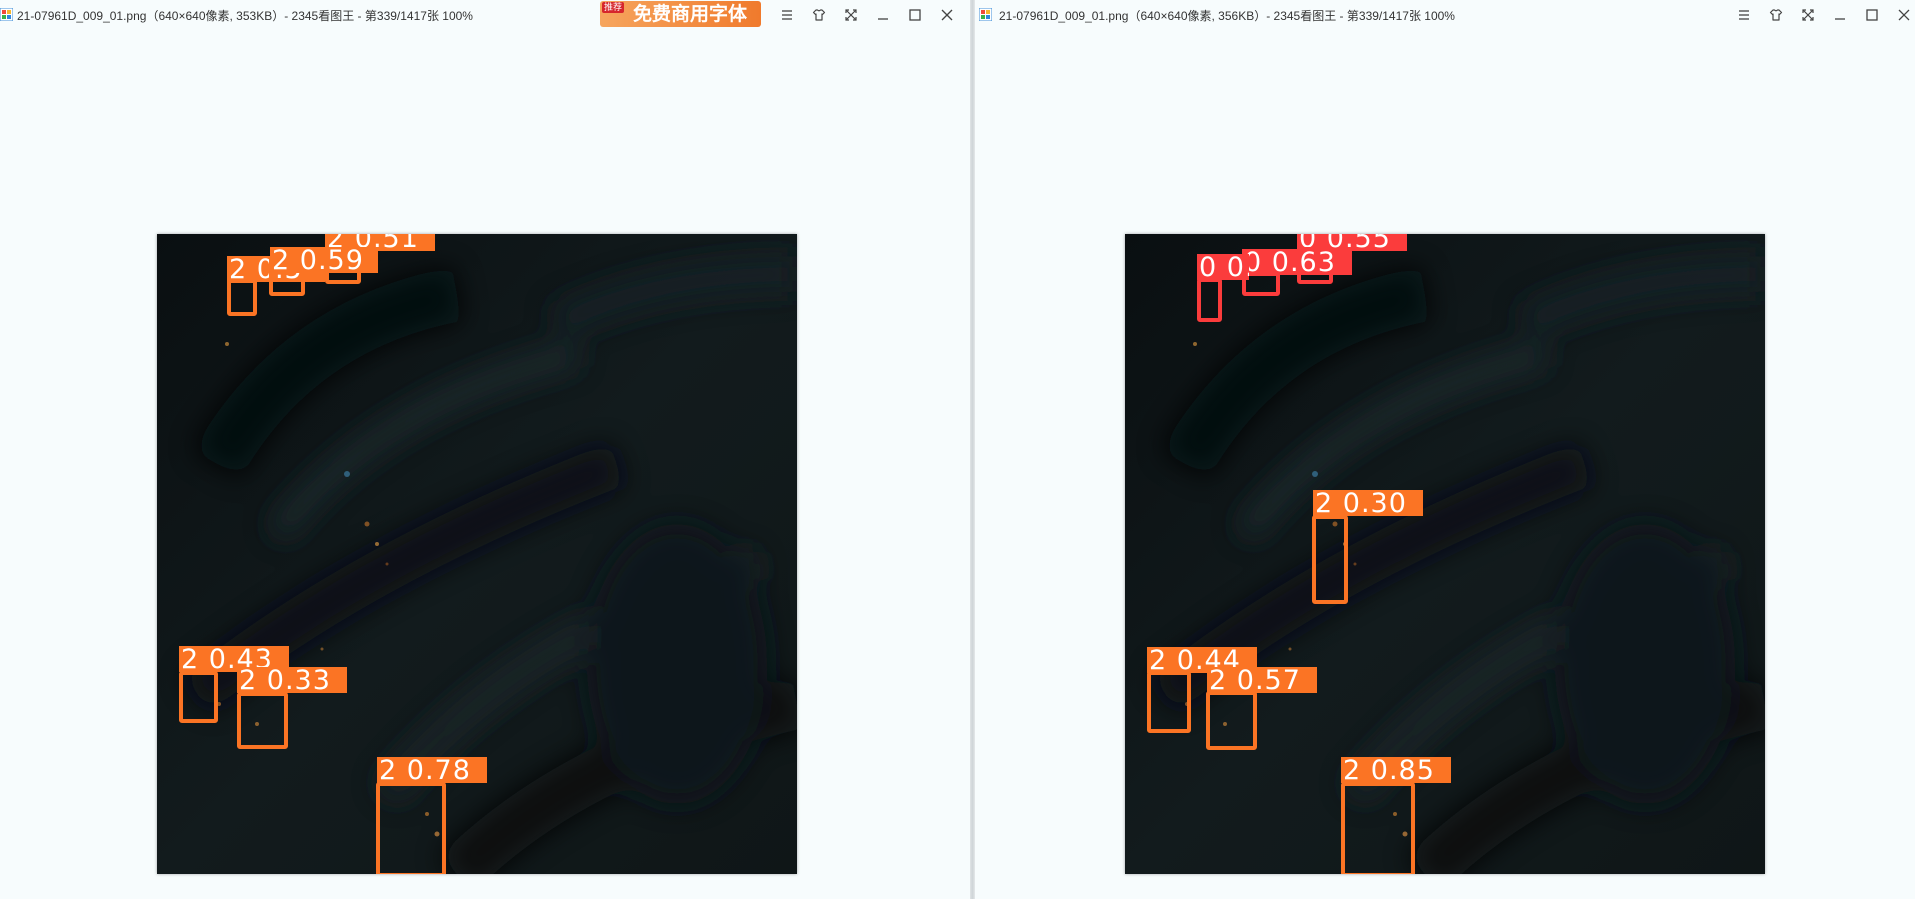  What do you see at coordinates (1396, 770) in the screenshot?
I see `detection-label: 2 0.85` at bounding box center [1396, 770].